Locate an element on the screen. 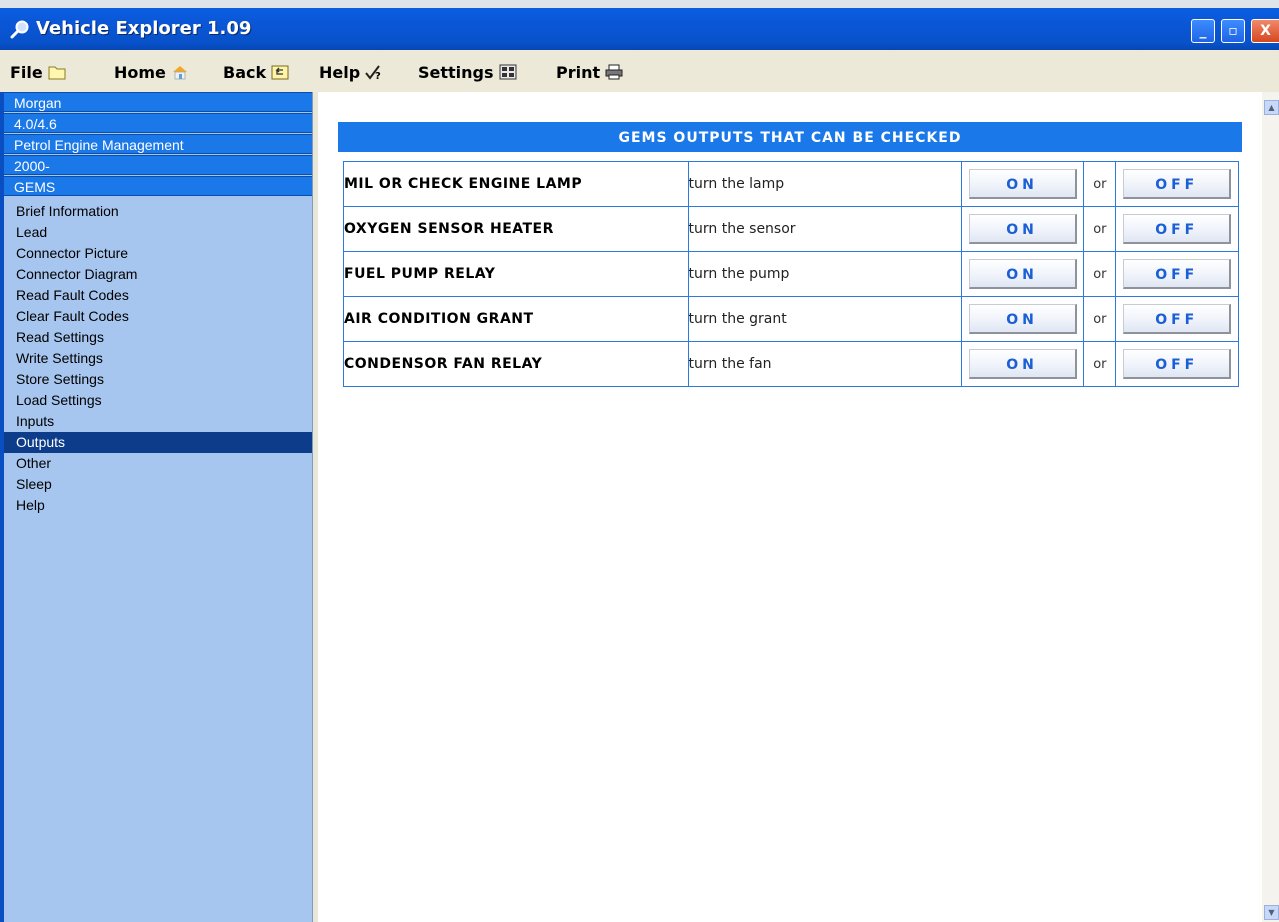  breadcrumb-make: Morgan is located at coordinates (158, 102).